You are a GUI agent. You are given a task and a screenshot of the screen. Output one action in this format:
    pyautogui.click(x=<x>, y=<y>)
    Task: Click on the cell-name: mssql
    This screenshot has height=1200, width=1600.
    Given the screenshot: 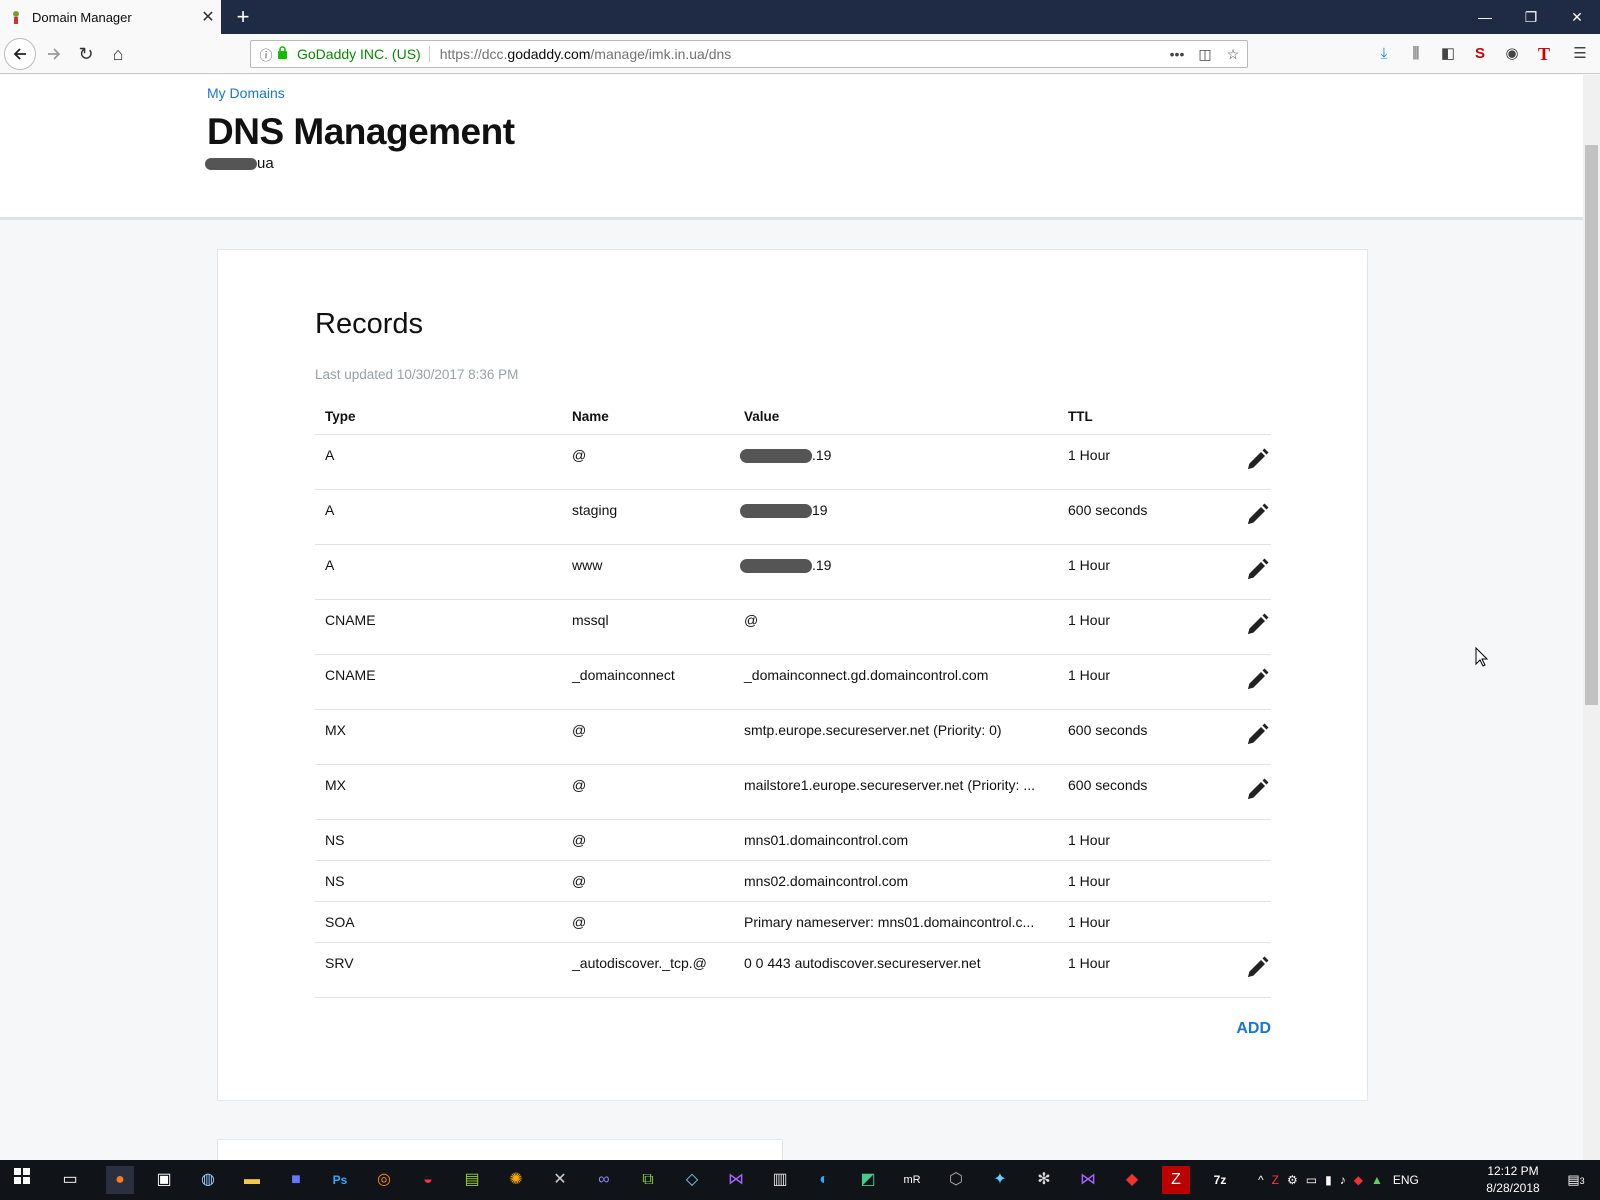 What is the action you would take?
    pyautogui.click(x=648, y=627)
    